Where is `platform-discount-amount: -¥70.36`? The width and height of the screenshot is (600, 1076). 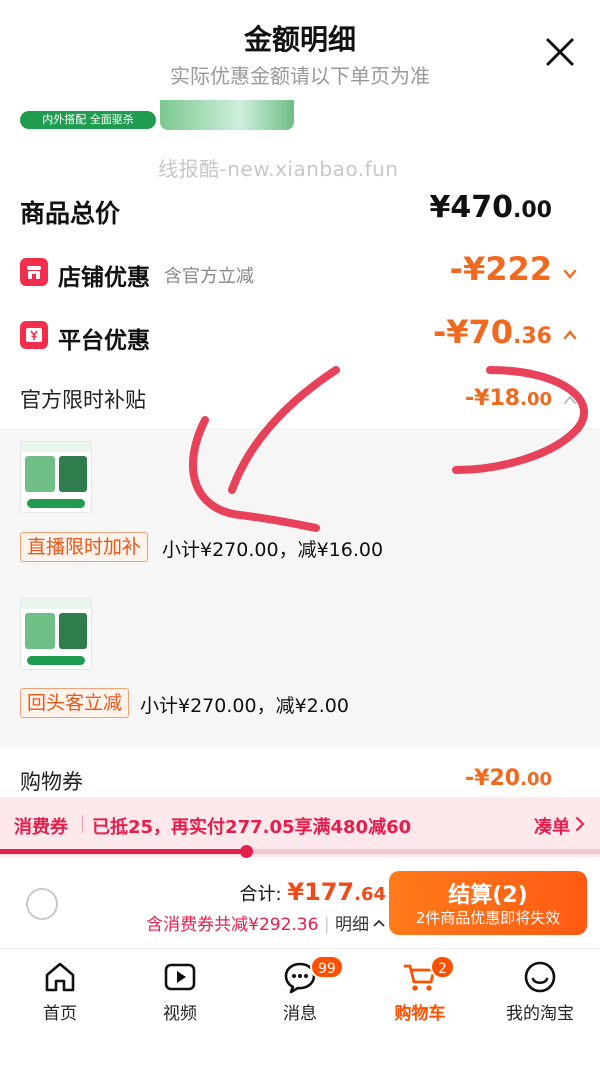 platform-discount-amount: -¥70.36 is located at coordinates (492, 332).